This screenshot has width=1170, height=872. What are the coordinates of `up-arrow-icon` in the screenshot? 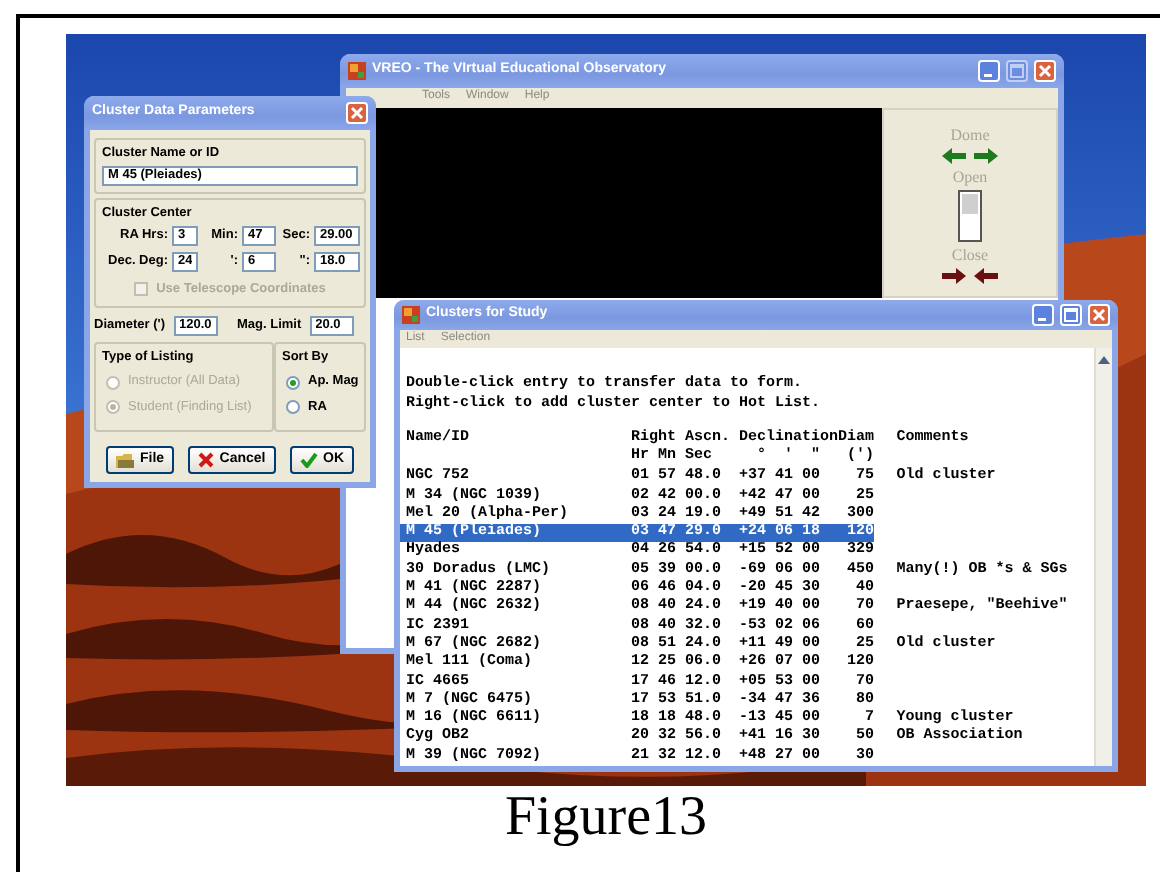 It's located at (1104, 359).